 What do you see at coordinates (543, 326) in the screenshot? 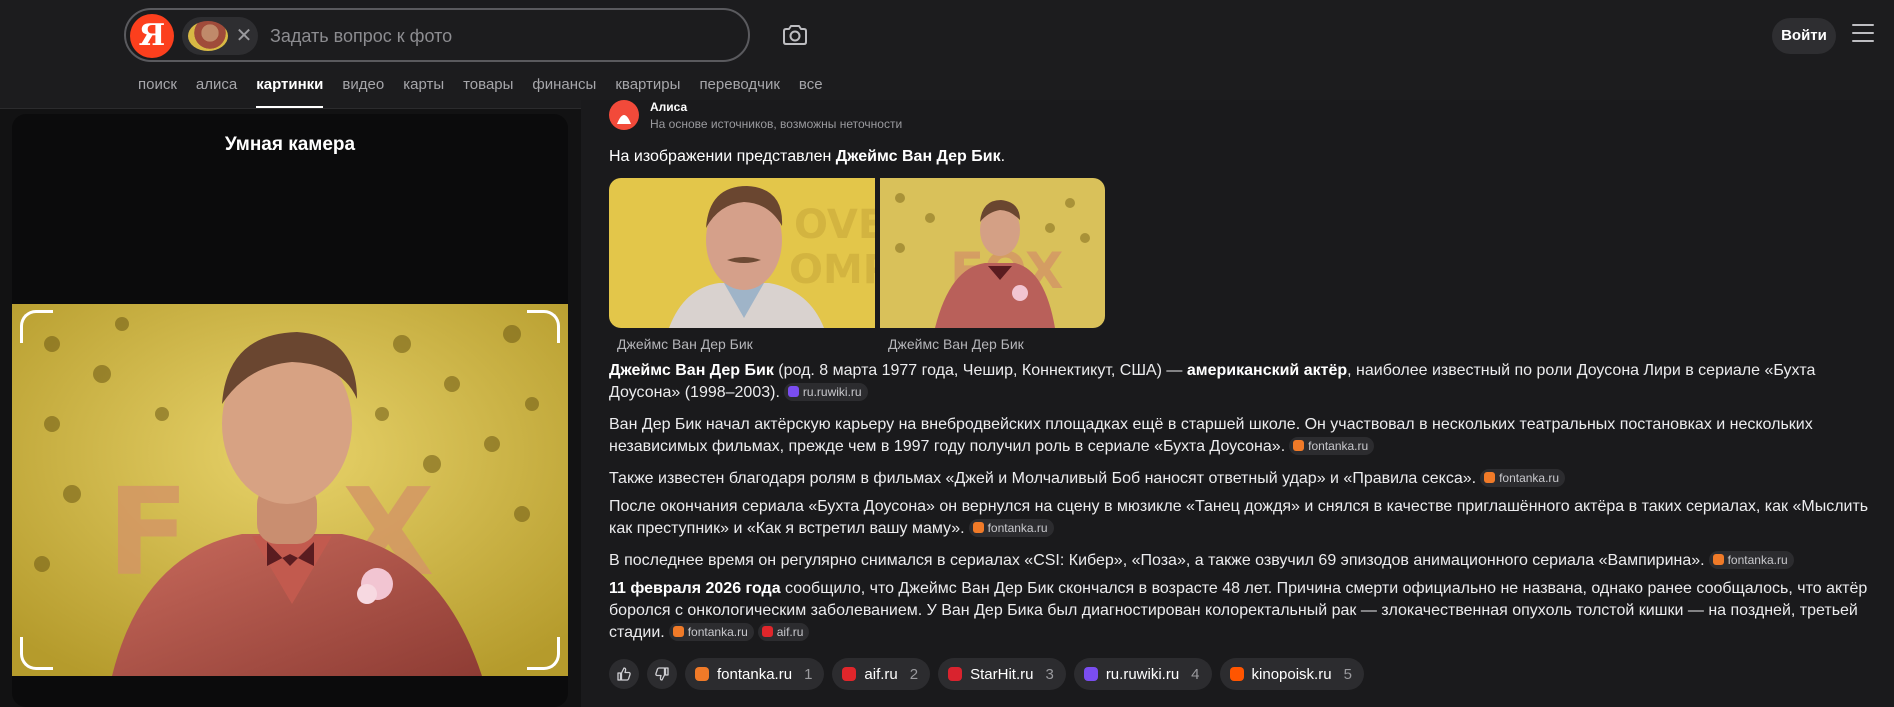
I see `crop-corner-top-right` at bounding box center [543, 326].